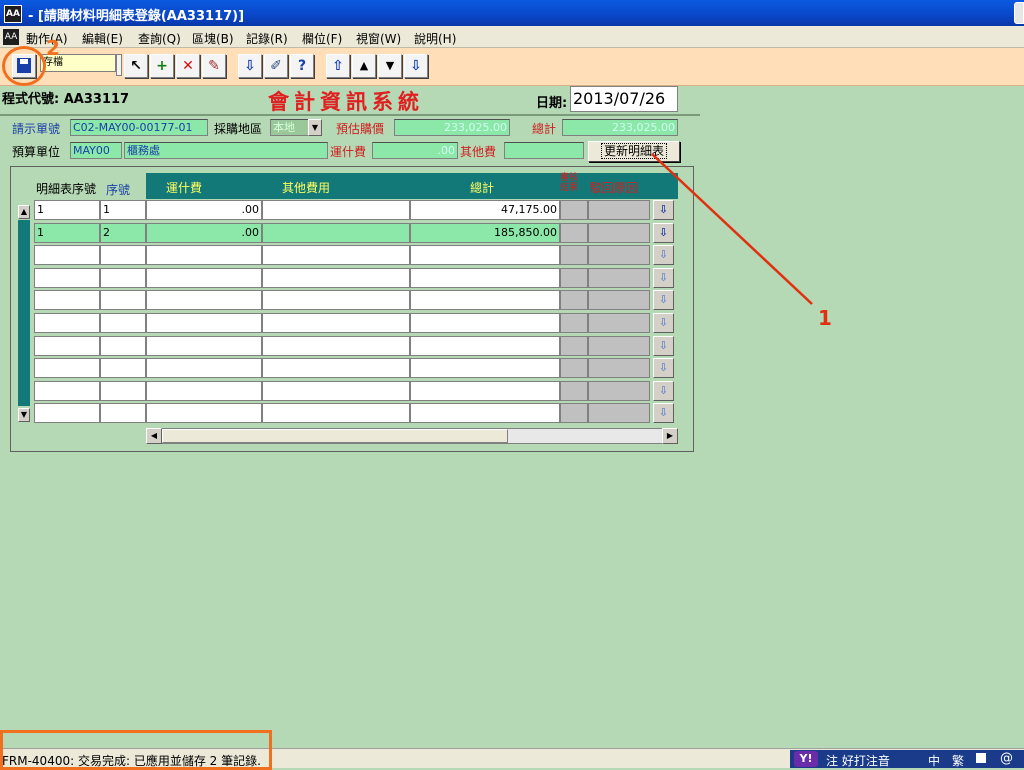 This screenshot has width=1024, height=770. What do you see at coordinates (415, 150) in the screenshot?
I see `shipping-fee-field: .00` at bounding box center [415, 150].